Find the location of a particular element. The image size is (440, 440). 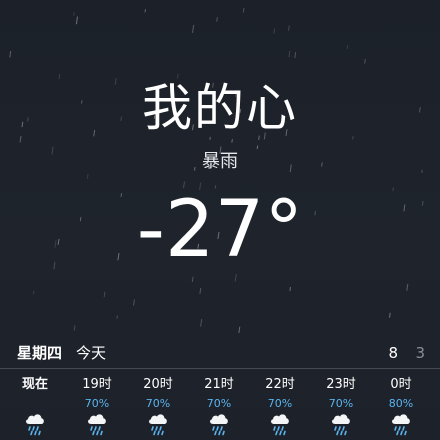

hour-label: 22时 is located at coordinates (280, 384).